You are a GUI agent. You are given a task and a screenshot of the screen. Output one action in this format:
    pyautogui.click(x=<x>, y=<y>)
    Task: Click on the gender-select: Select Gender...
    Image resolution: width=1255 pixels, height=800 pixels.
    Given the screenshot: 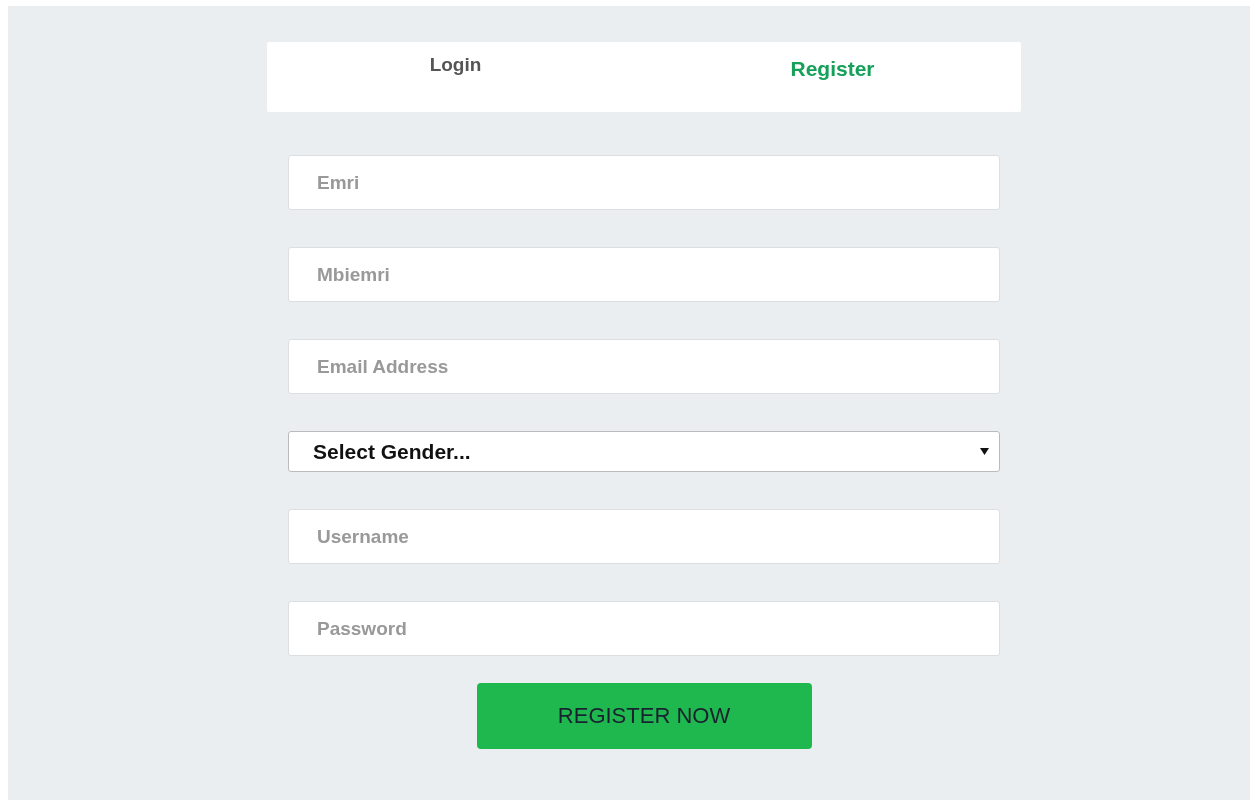 What is the action you would take?
    pyautogui.click(x=644, y=451)
    